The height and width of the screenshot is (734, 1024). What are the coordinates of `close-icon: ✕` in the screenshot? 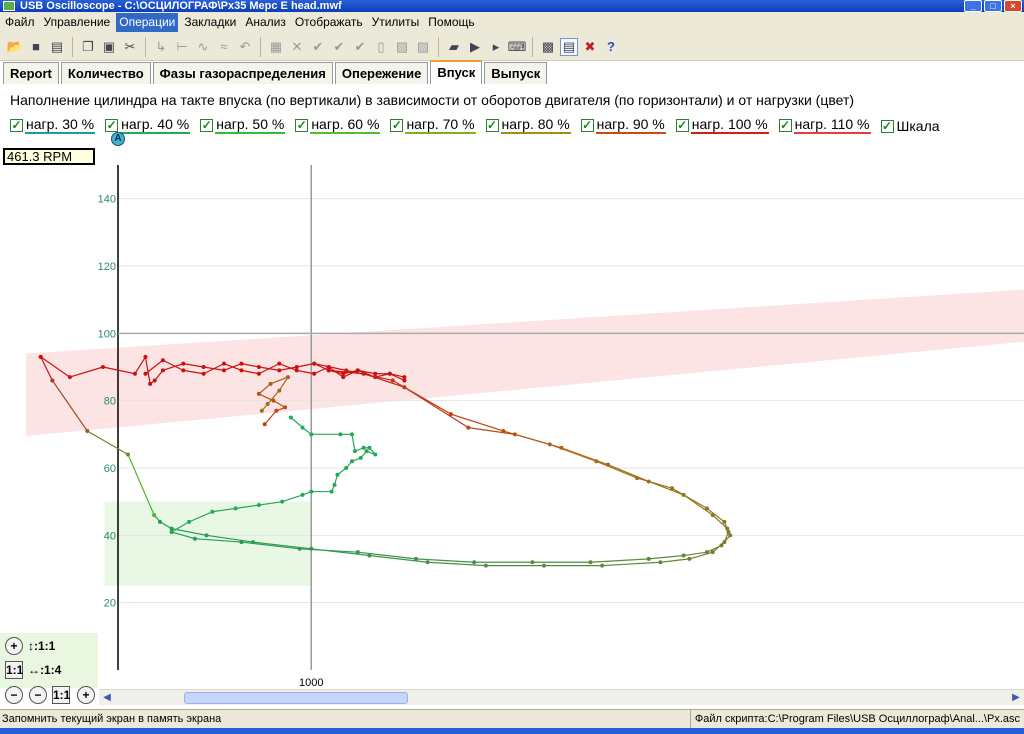 It's located at (297, 47).